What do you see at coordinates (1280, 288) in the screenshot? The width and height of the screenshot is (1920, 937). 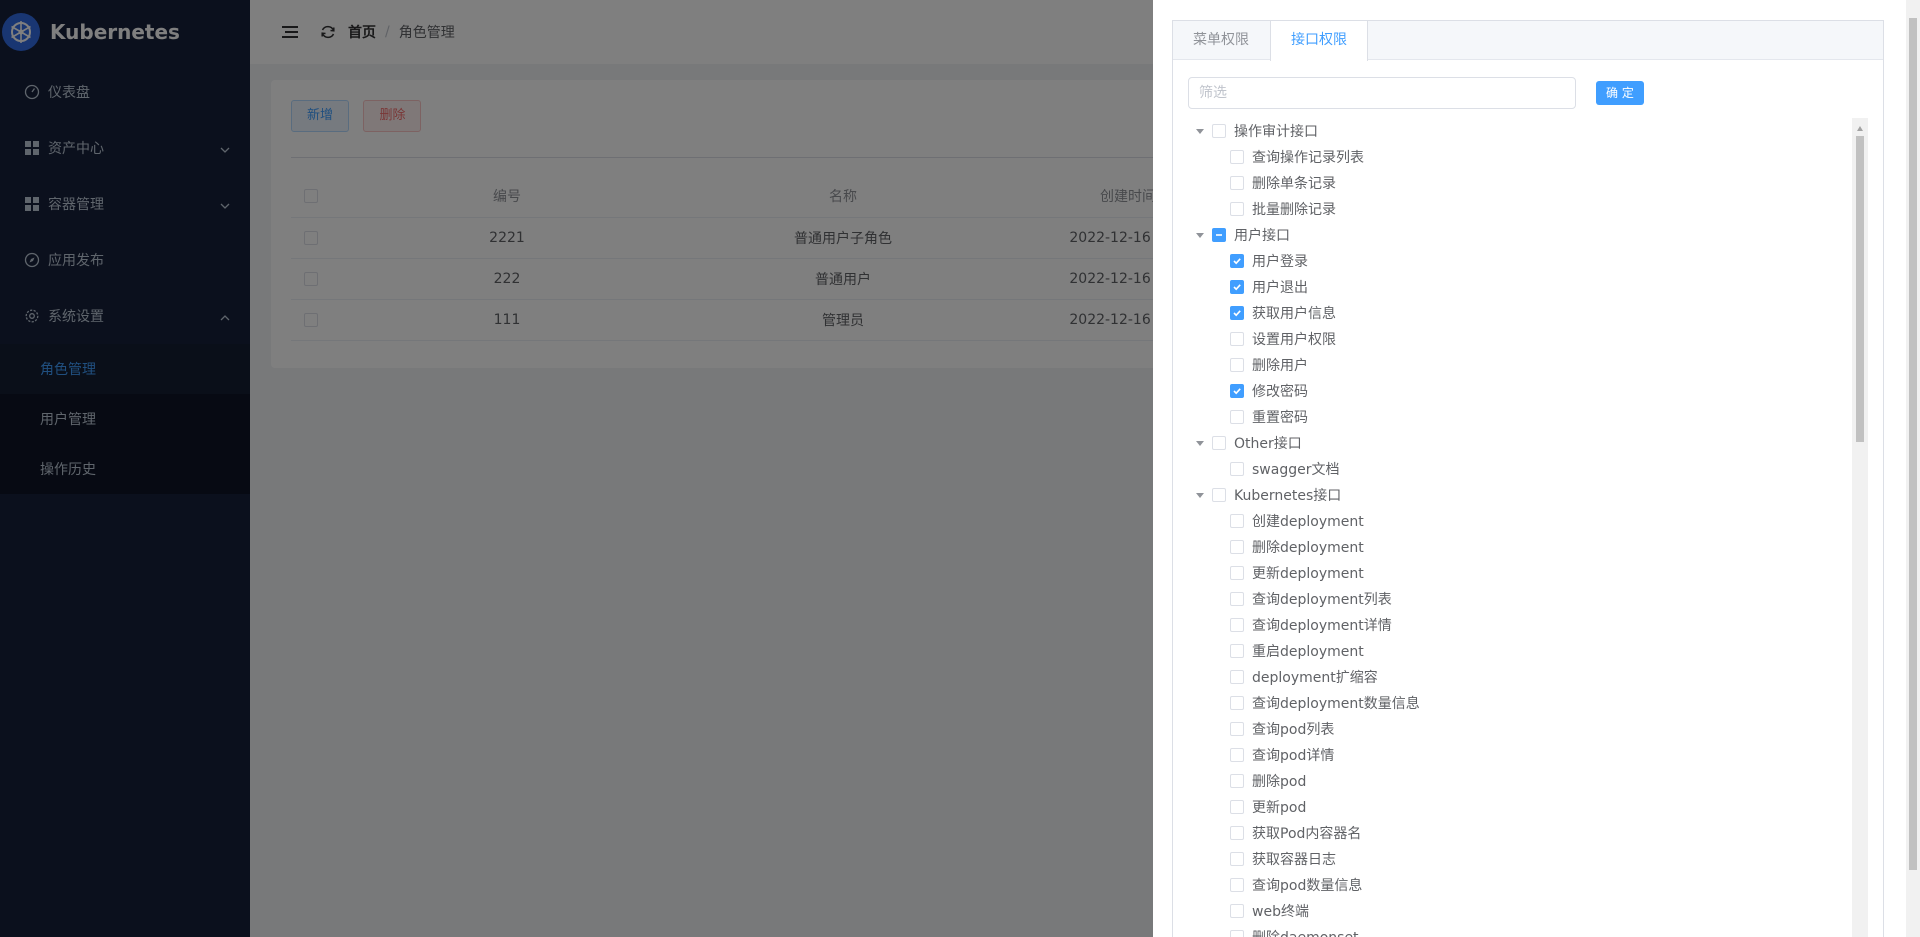 I see `tree-node-label: 用户退出` at bounding box center [1280, 288].